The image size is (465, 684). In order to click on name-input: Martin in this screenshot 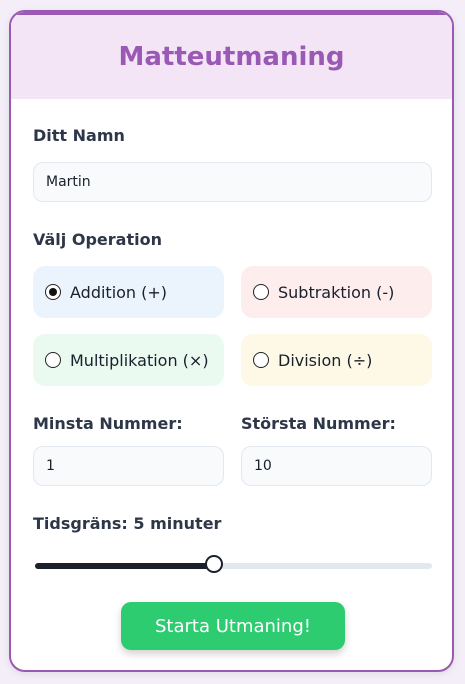, I will do `click(232, 182)`.